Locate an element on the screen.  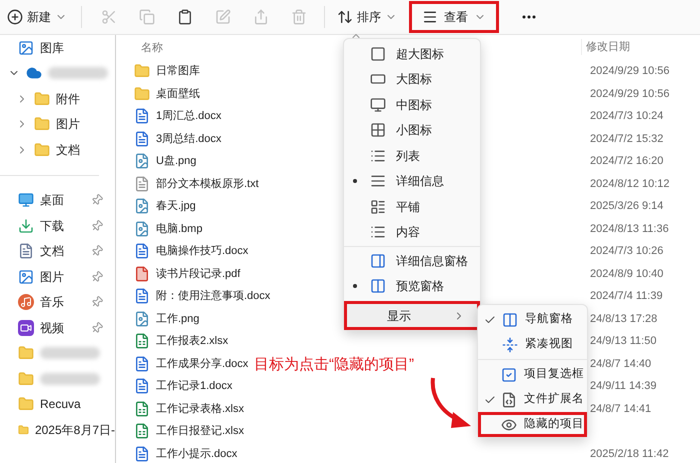
file-name: 电脑.bmp is located at coordinates (179, 228).